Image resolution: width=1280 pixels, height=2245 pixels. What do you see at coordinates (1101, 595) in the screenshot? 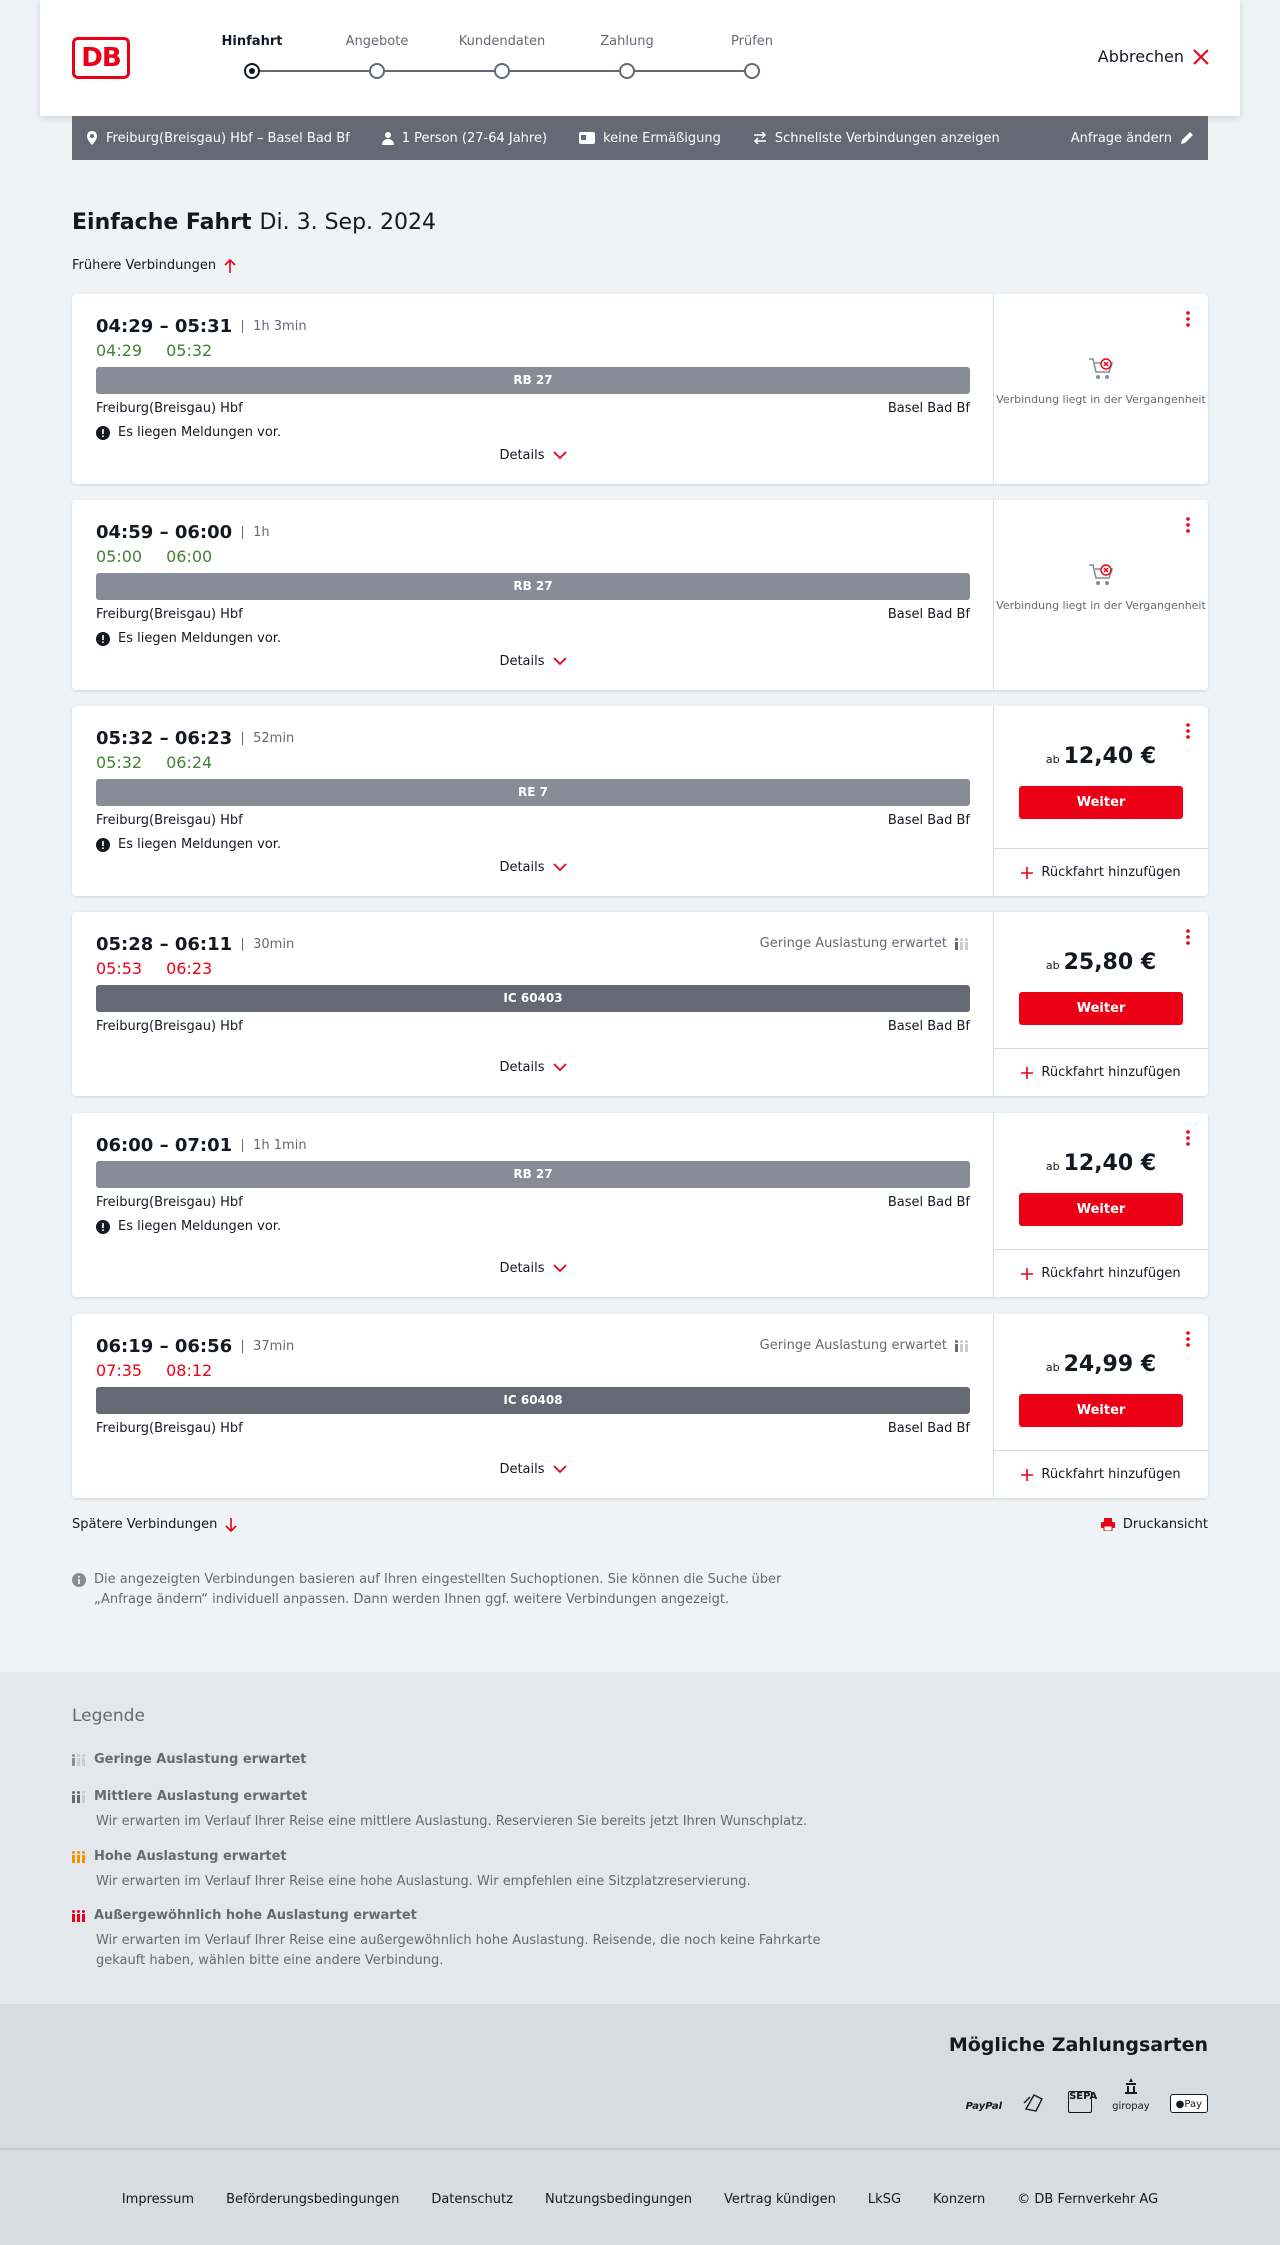
I see `offer-panel: Verbindung liegt in der Vergangenheit` at bounding box center [1101, 595].